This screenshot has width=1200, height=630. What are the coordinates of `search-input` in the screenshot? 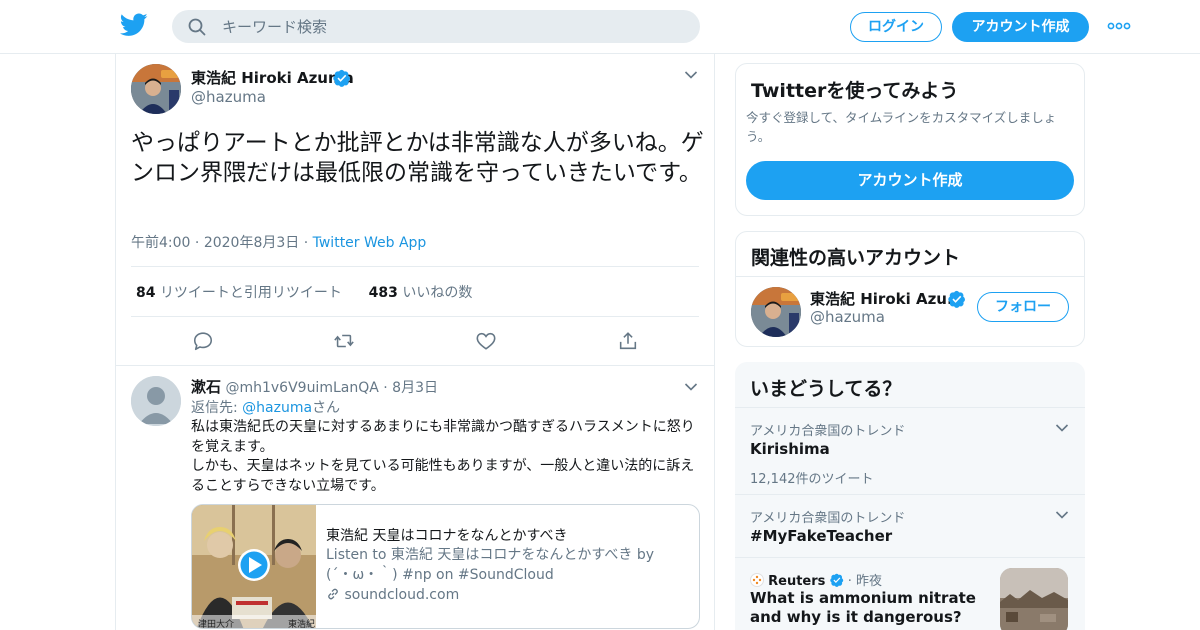 It's located at (452, 26).